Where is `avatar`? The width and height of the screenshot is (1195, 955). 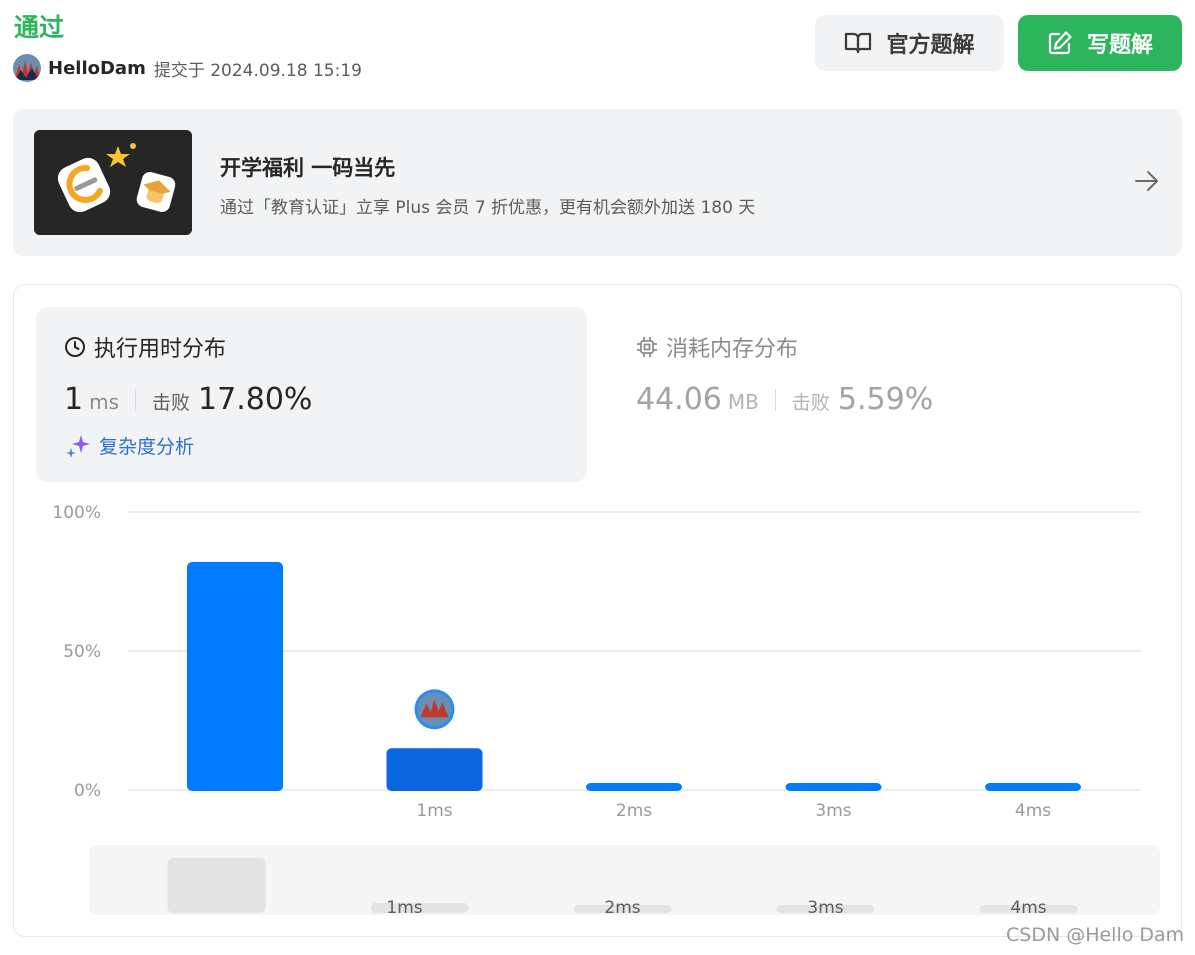
avatar is located at coordinates (27, 68).